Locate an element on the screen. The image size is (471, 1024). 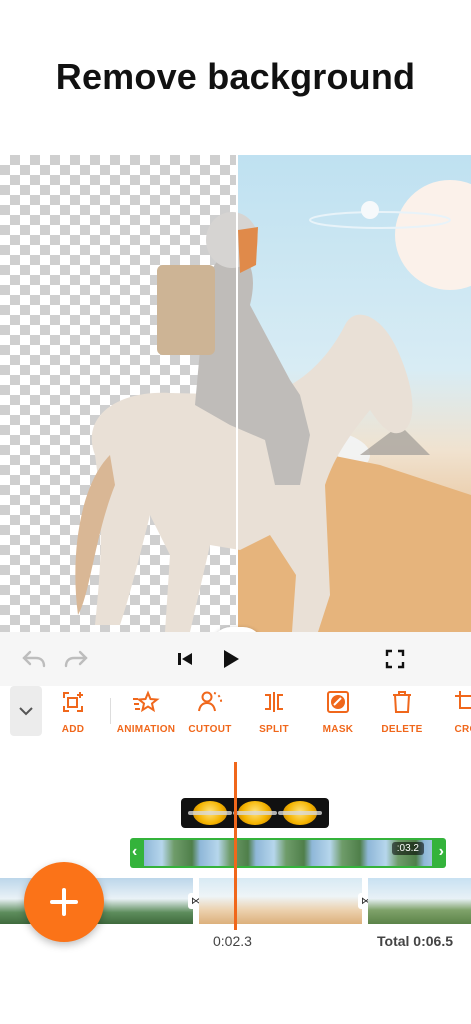
fullscreen-icon is located at coordinates (395, 659).